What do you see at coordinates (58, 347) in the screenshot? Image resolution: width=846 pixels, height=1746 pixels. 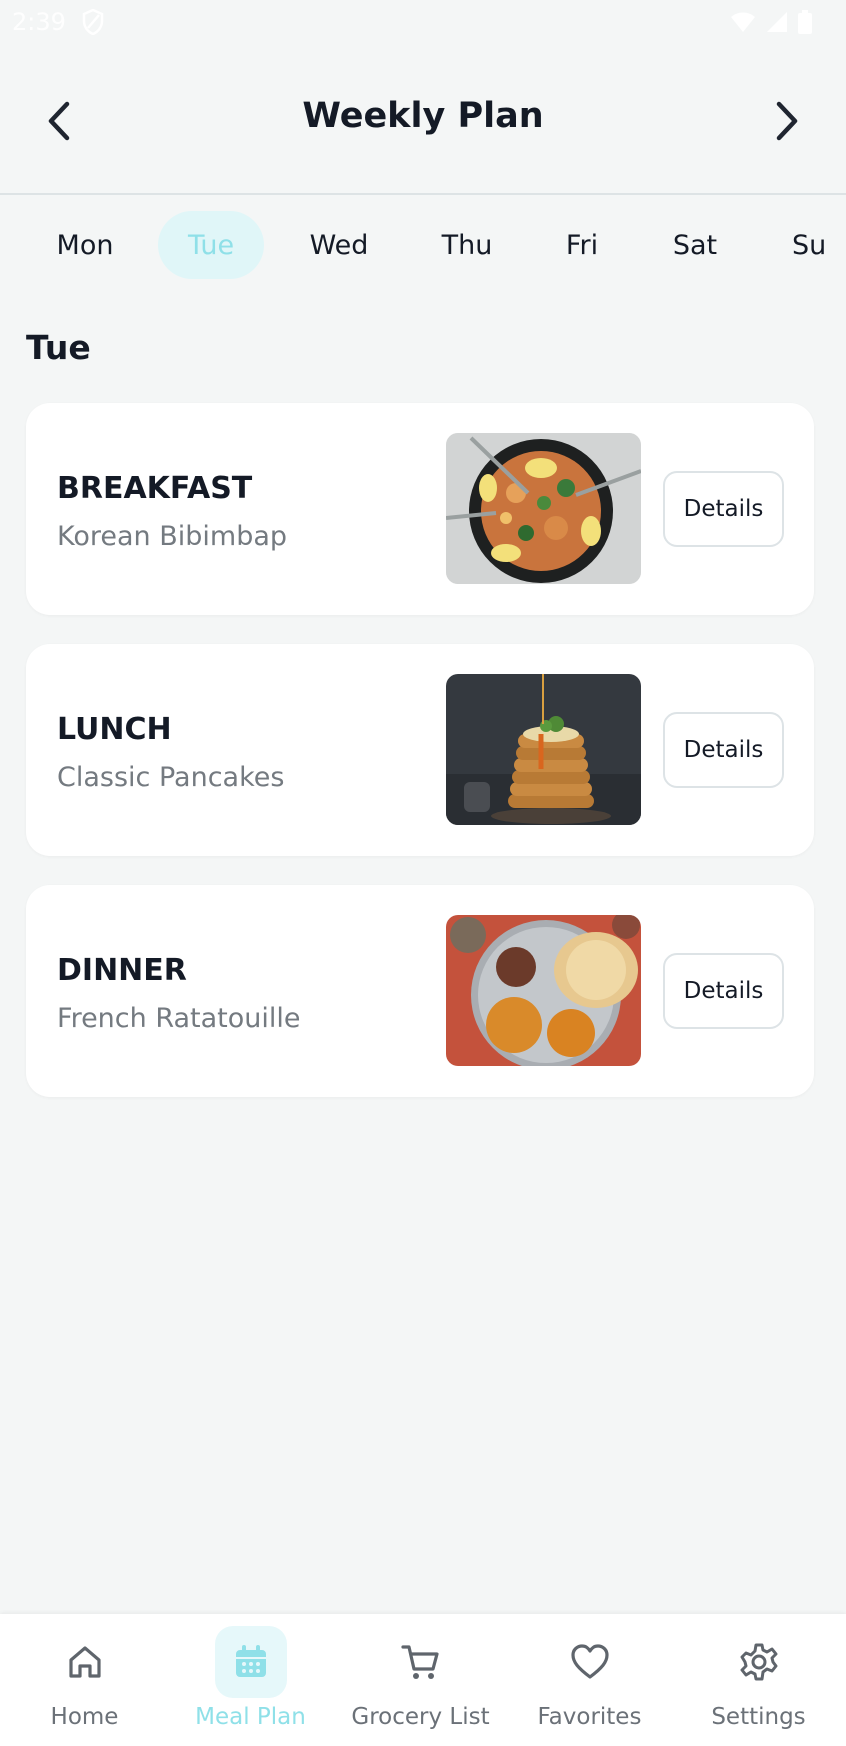 I see `selected-day-heading: Tue` at bounding box center [58, 347].